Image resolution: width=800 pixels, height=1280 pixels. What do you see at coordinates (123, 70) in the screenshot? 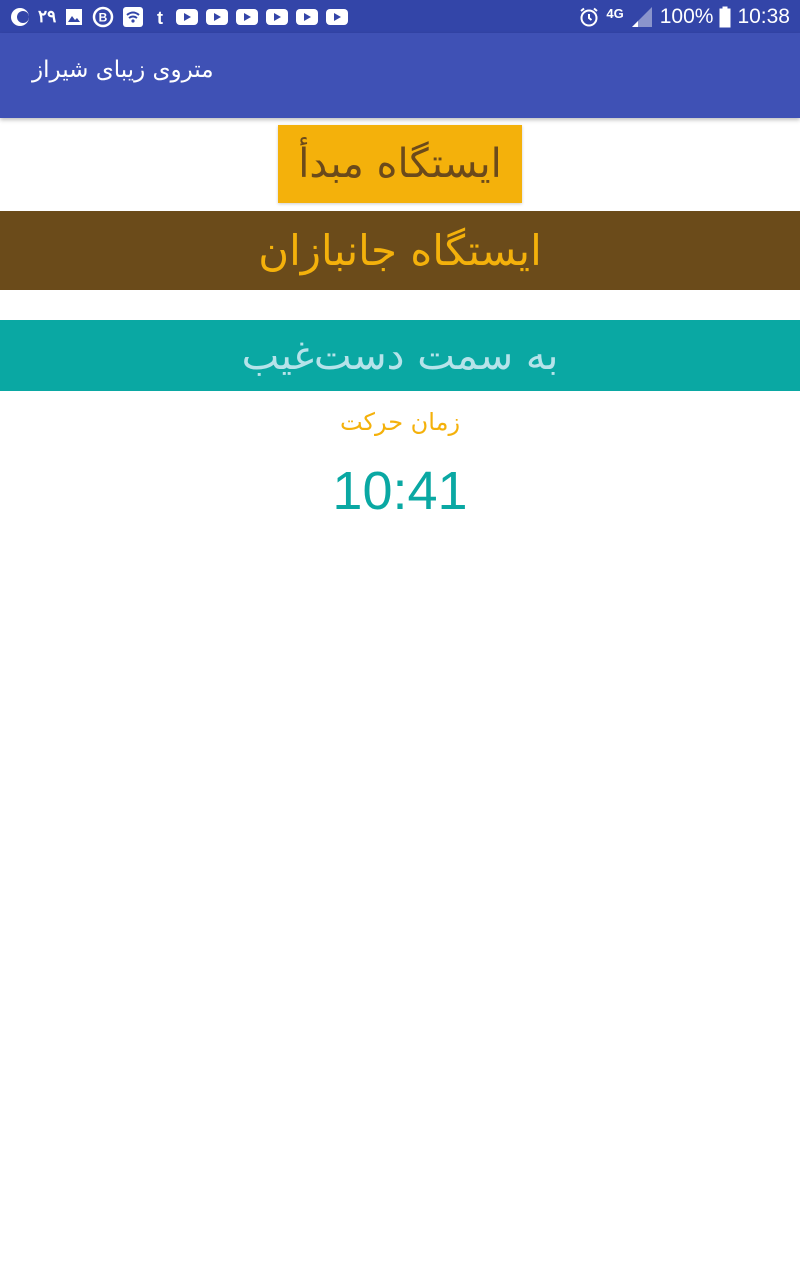
I see `app-title: متروی زیبای شیراز` at bounding box center [123, 70].